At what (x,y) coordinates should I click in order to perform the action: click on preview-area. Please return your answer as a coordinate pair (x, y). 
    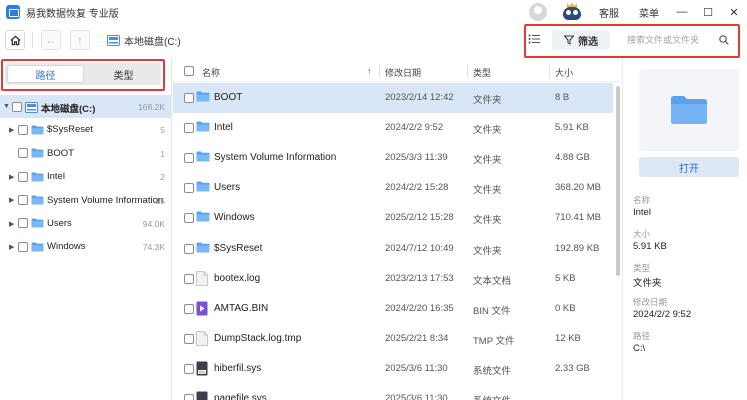
    Looking at the image, I should click on (689, 110).